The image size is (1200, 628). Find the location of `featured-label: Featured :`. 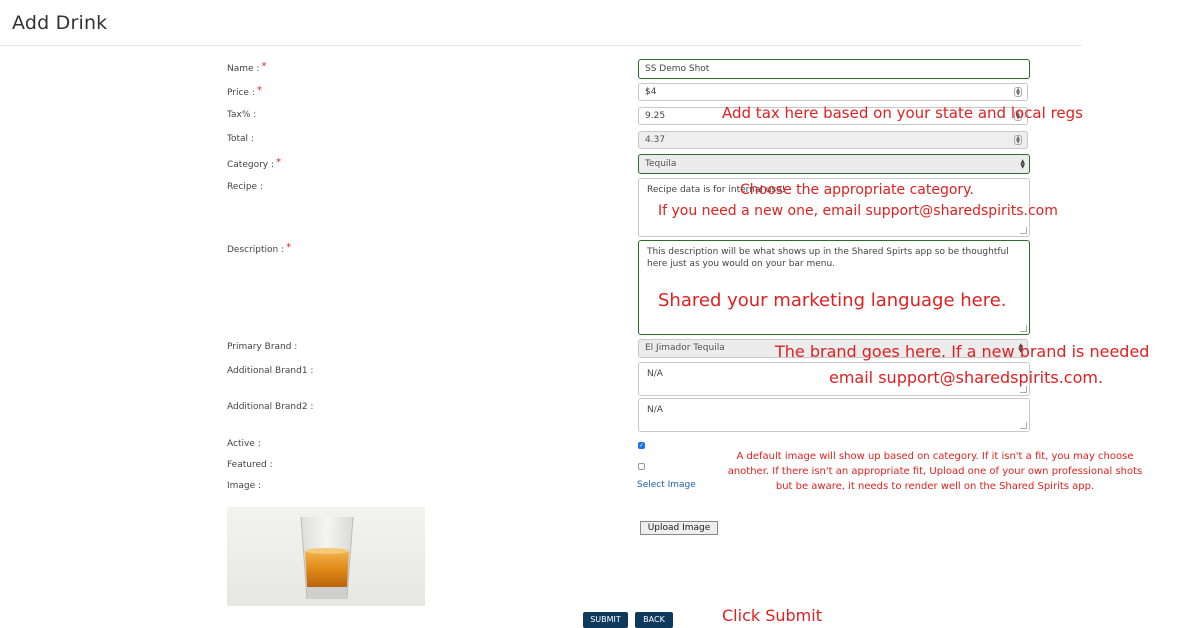

featured-label: Featured : is located at coordinates (250, 465).